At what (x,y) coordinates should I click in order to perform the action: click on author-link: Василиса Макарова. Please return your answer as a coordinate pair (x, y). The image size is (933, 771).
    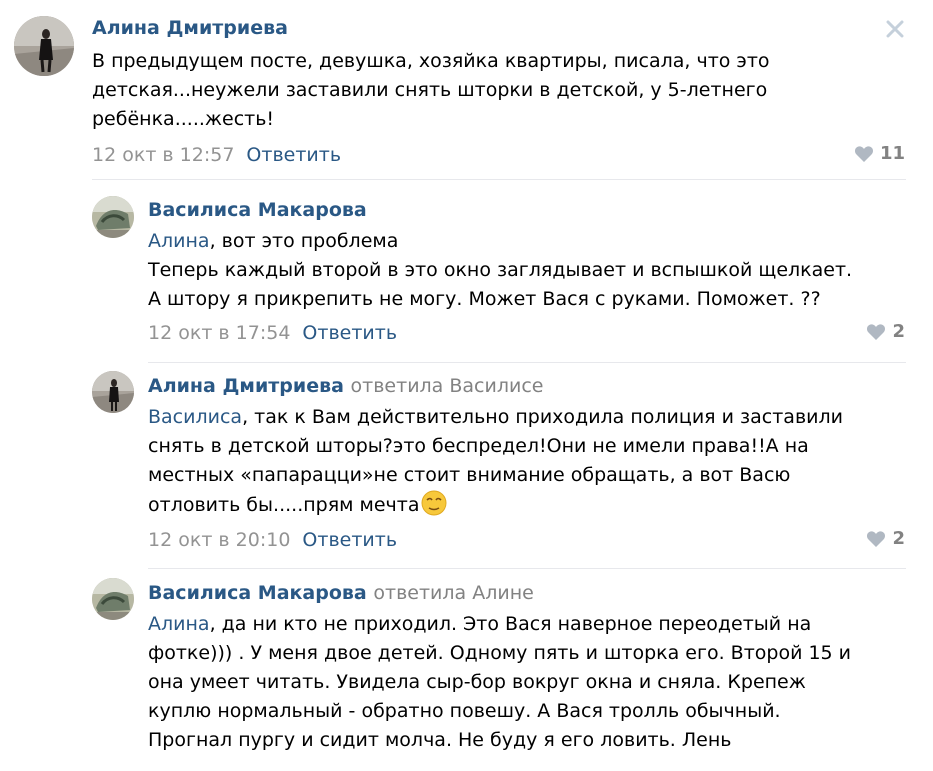
    Looking at the image, I should click on (257, 593).